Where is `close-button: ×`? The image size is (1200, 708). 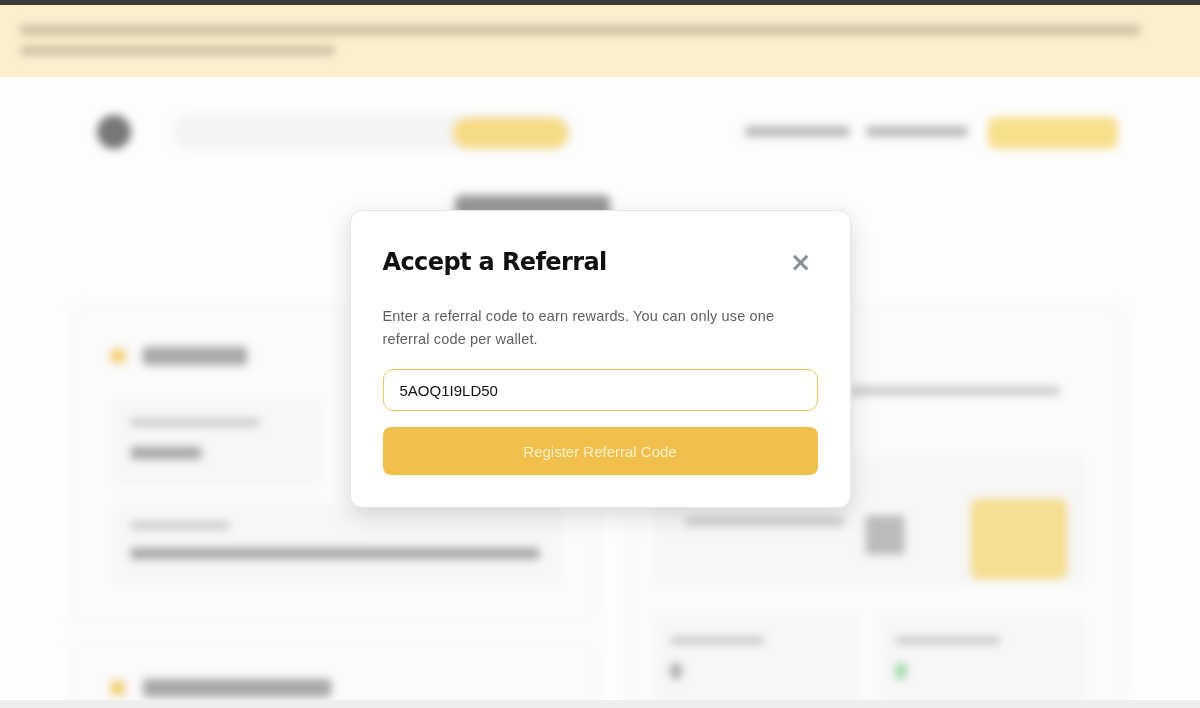 close-button: × is located at coordinates (800, 262).